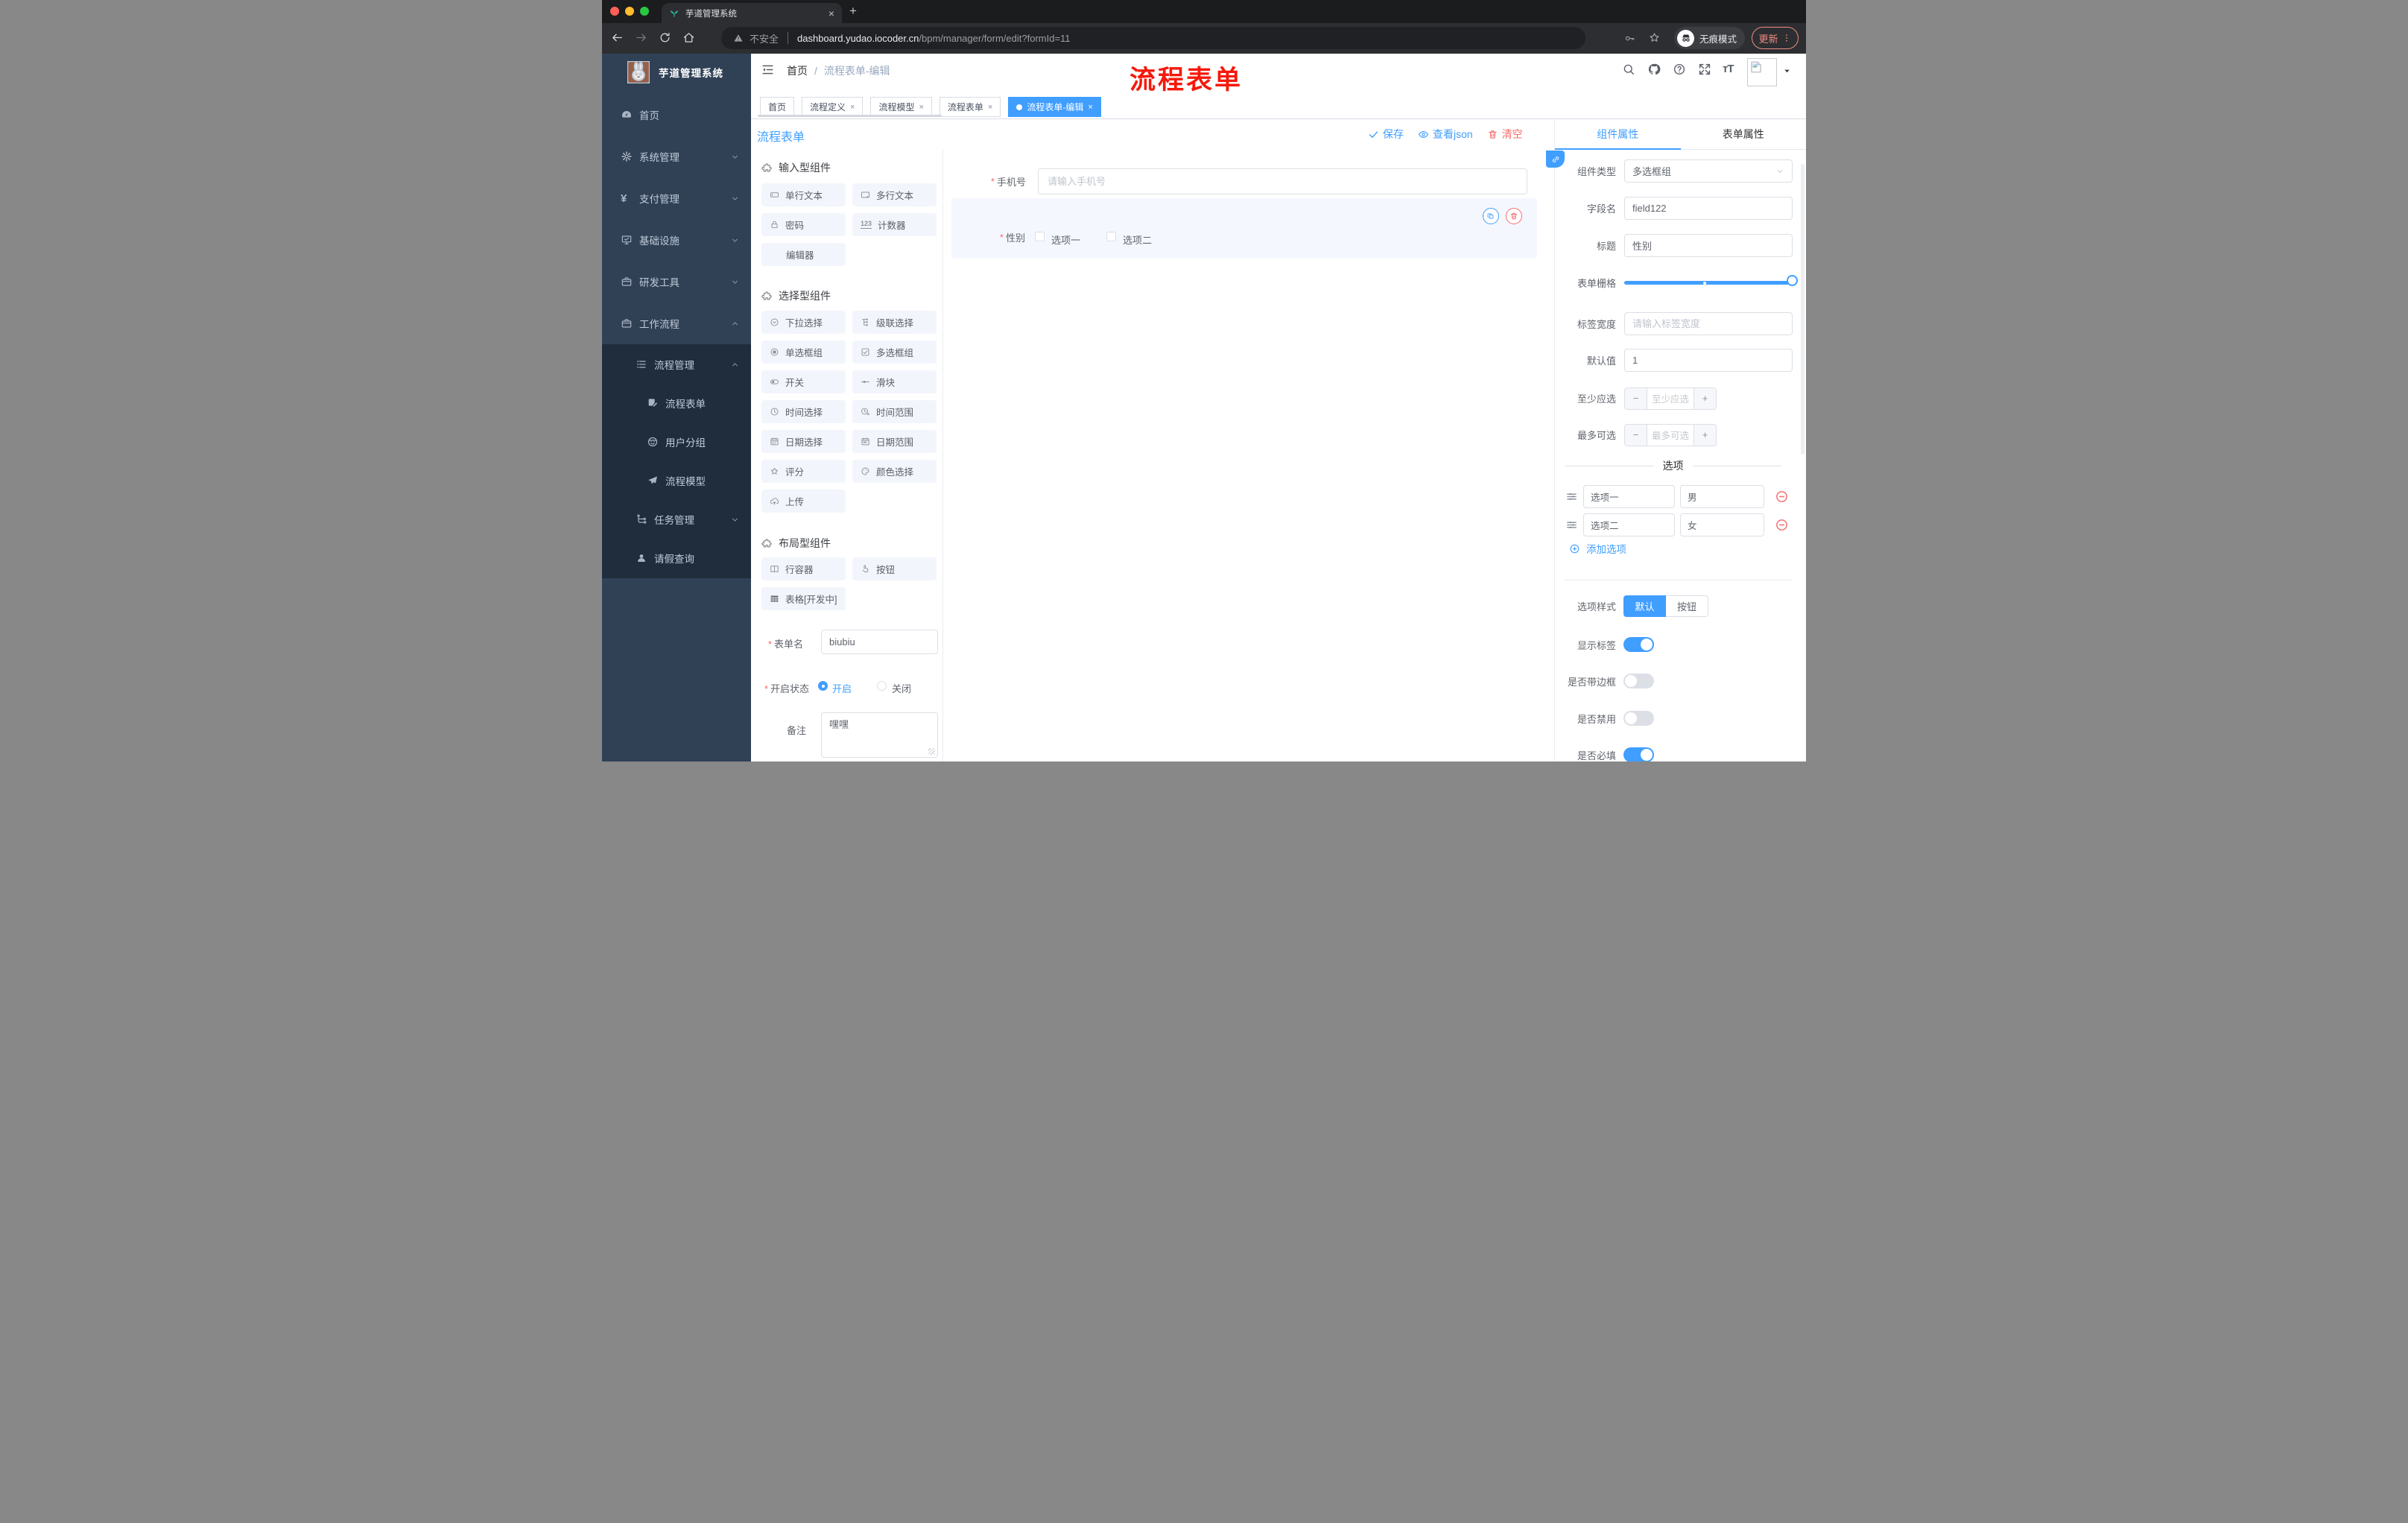 This screenshot has width=2408, height=1523. I want to click on sidebar-item-process-form: 流程表单, so click(676, 403).